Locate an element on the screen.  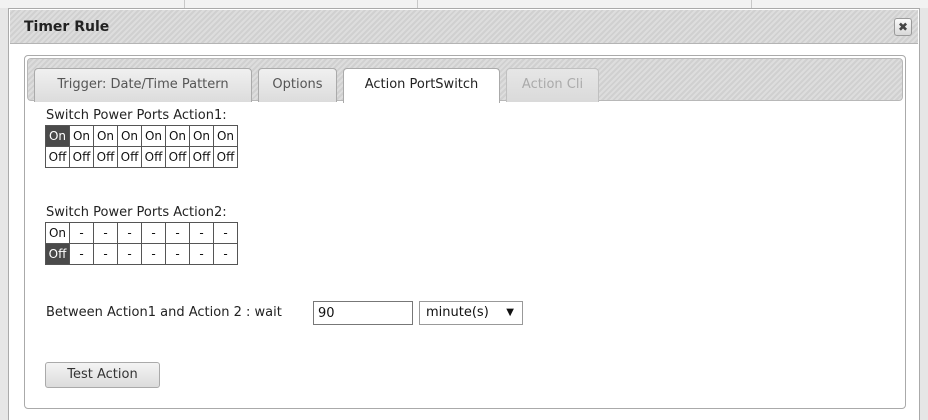
port-3-on-cell: - is located at coordinates (105, 233).